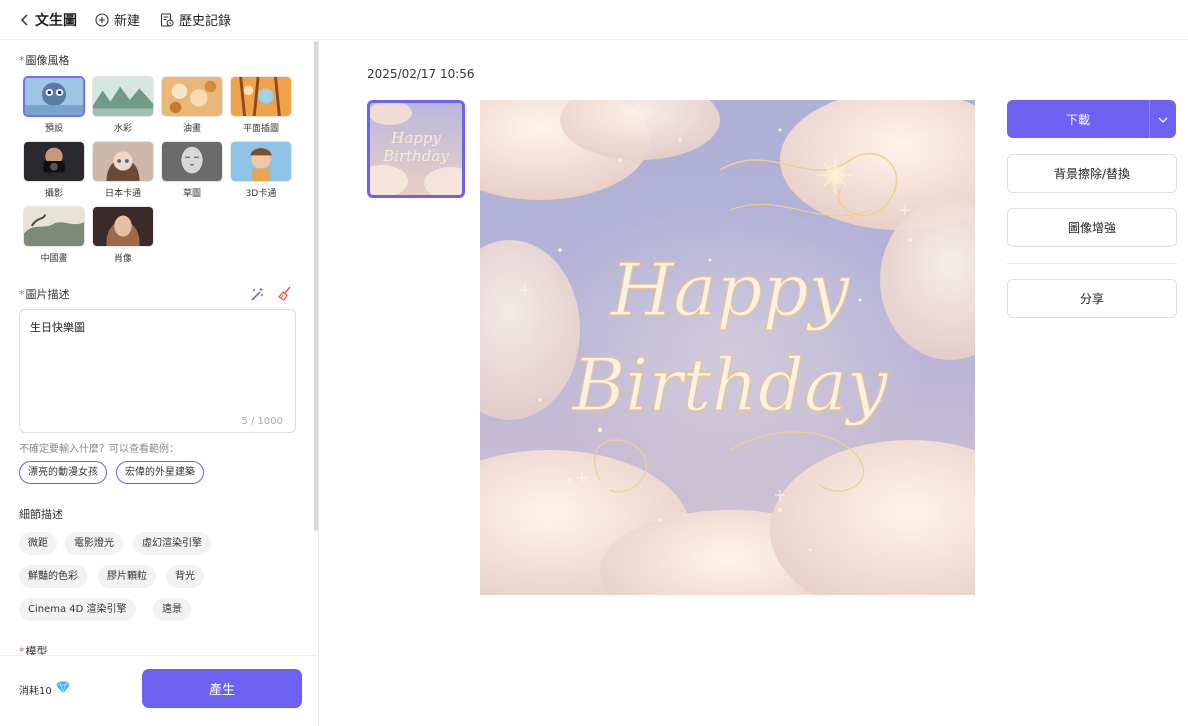 Image resolution: width=1188 pixels, height=726 pixels. I want to click on style-label: 預設, so click(53, 129).